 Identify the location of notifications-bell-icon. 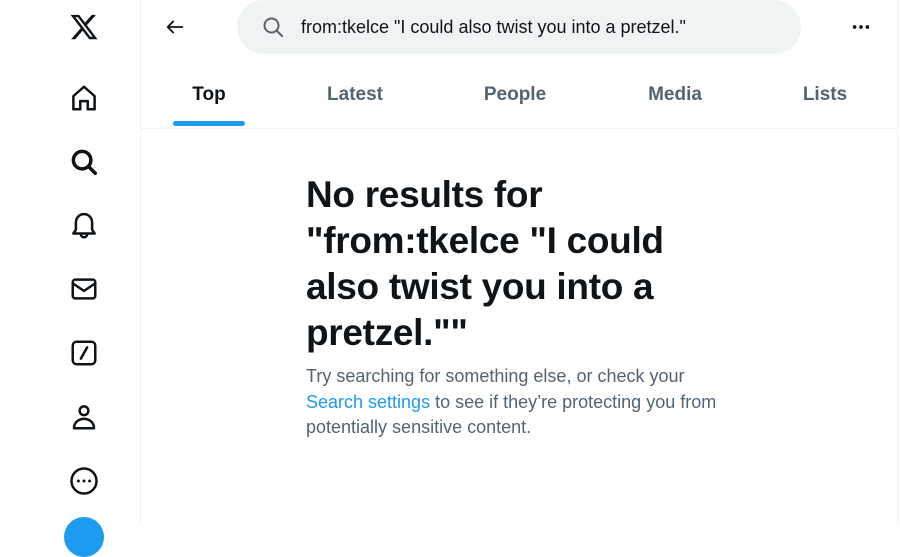
(84, 226).